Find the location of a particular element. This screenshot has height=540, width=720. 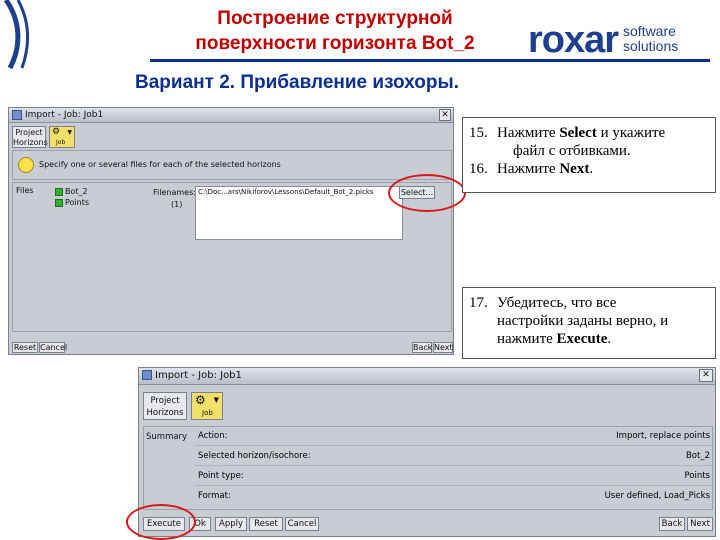

logo-subtitle: software solutions is located at coordinates (651, 38).